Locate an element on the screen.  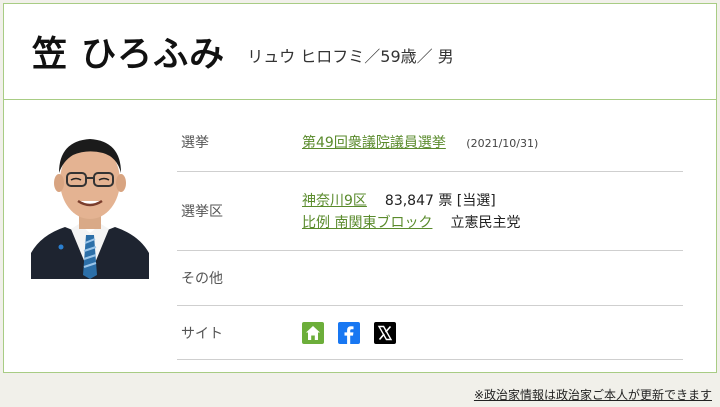
label-election: 選挙 is located at coordinates (195, 143).